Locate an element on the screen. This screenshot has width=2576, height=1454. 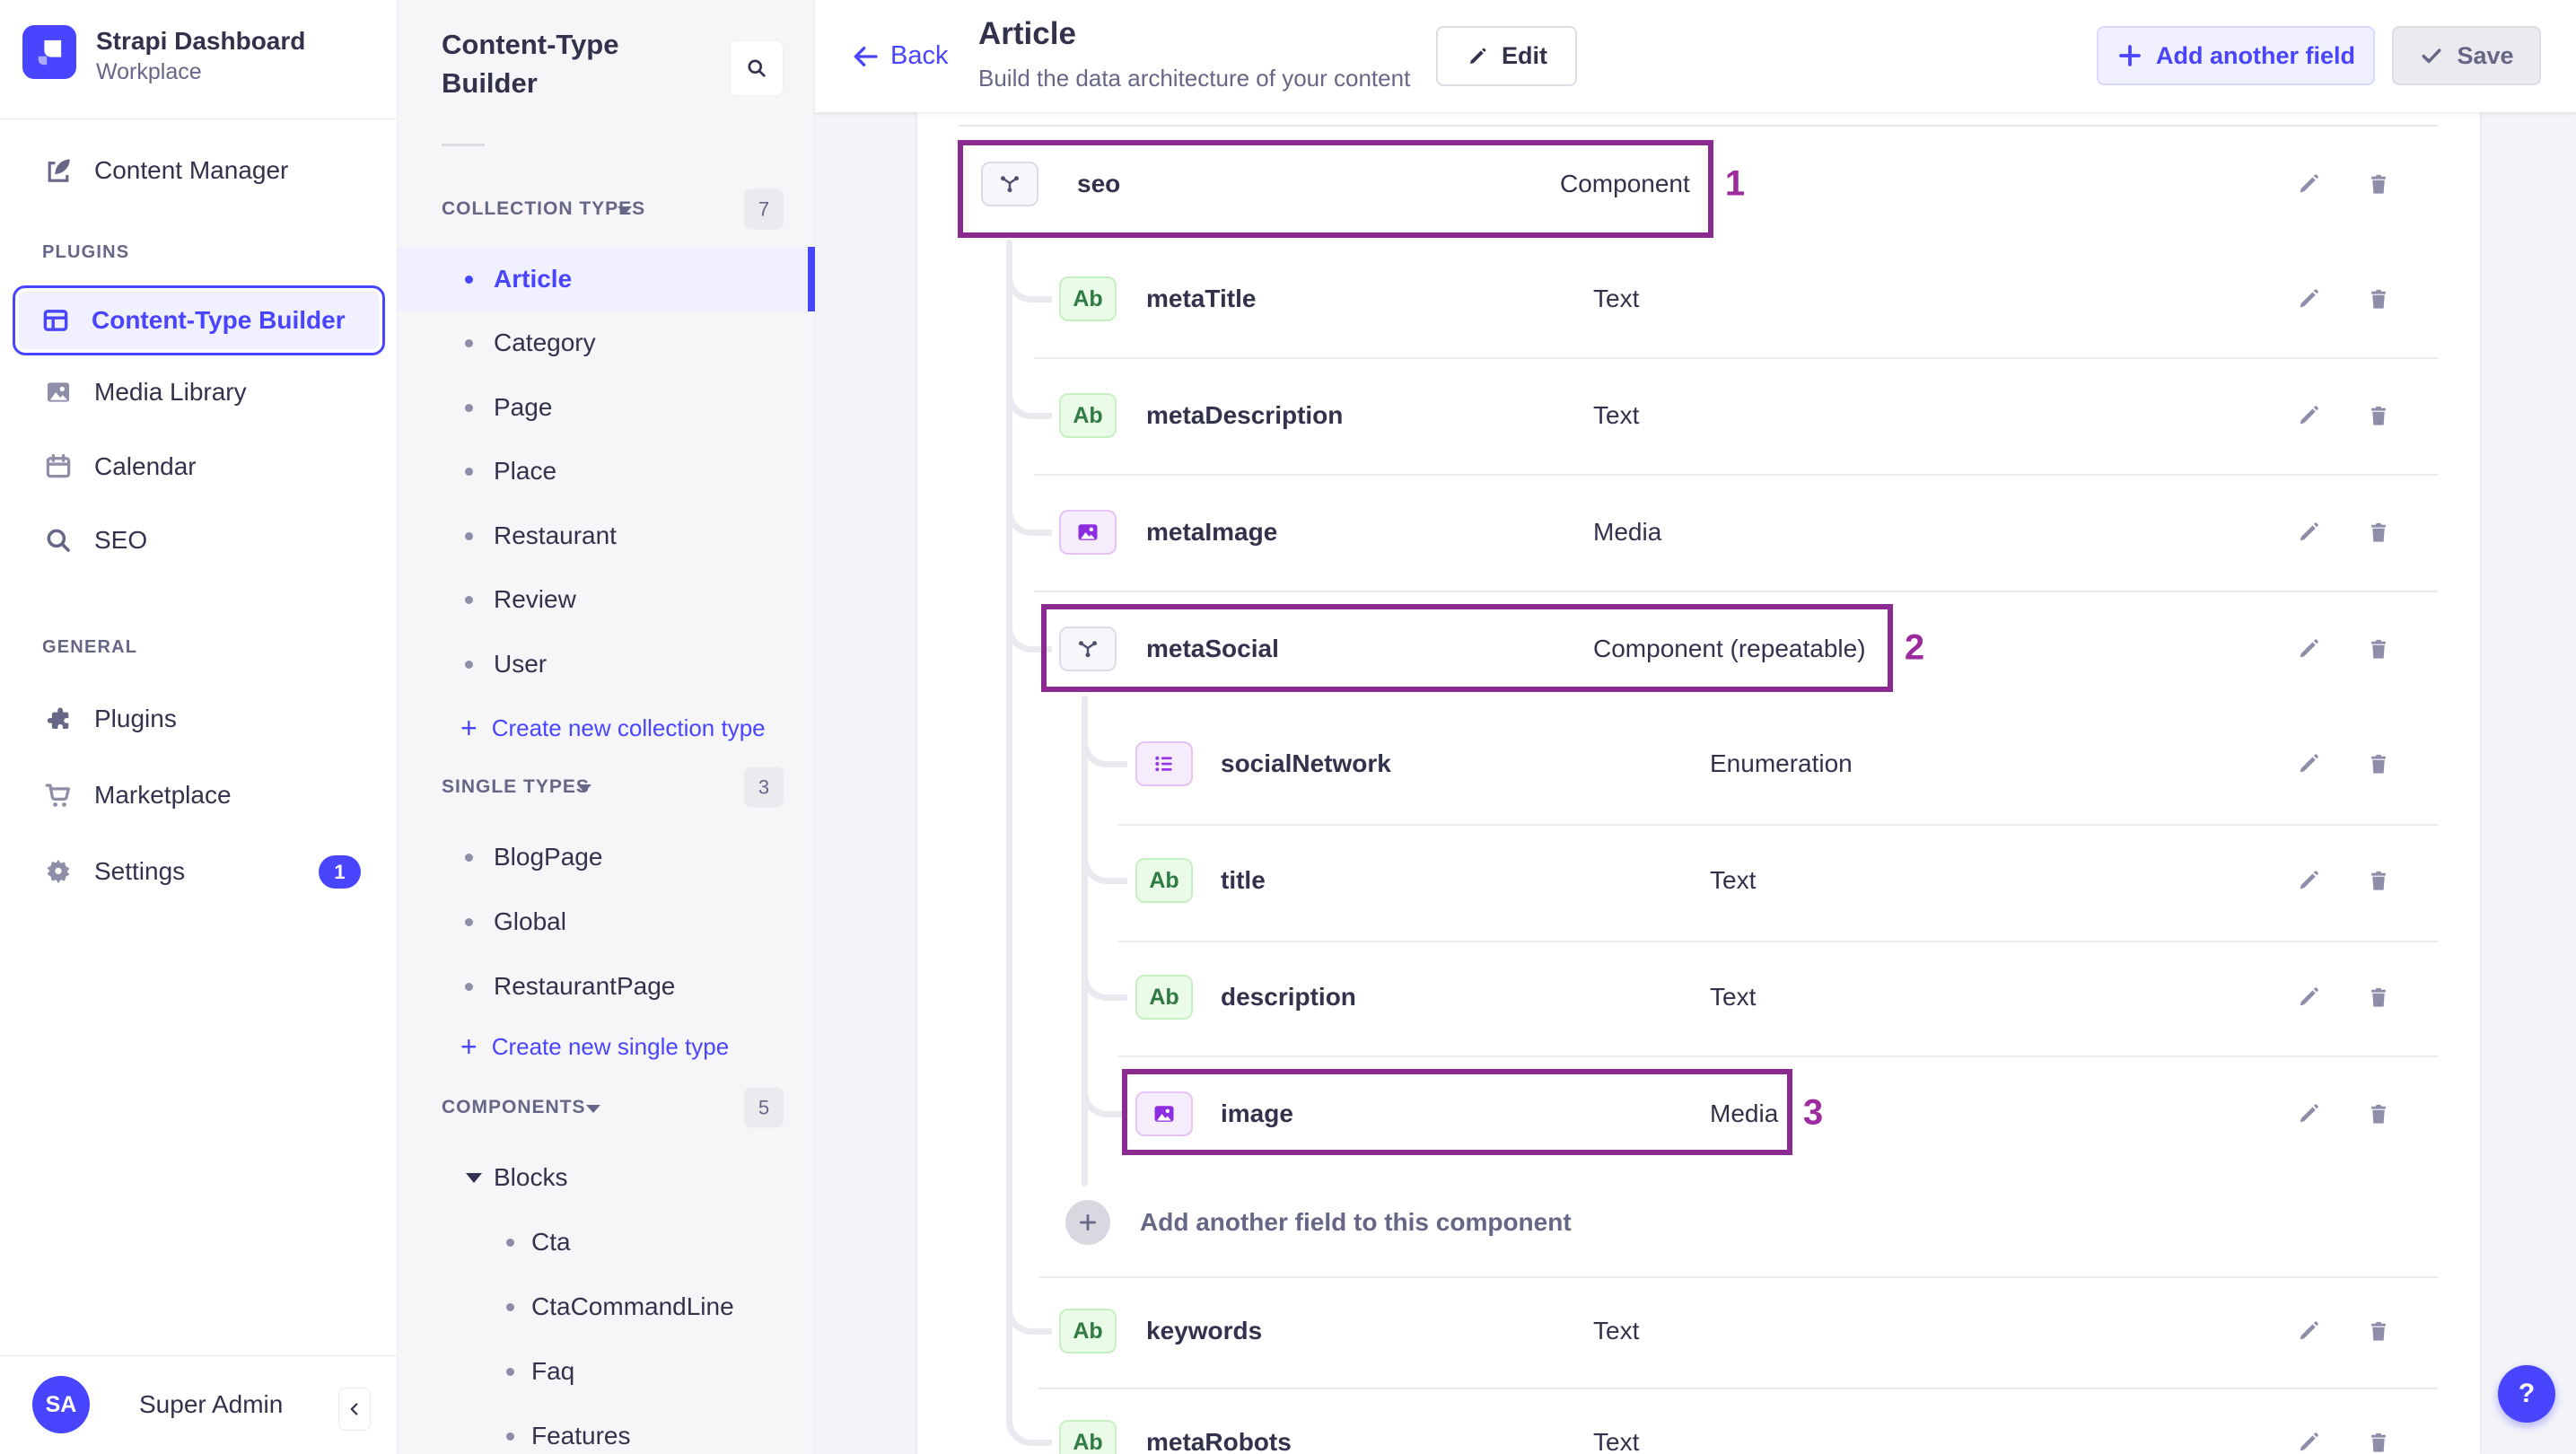
nav-item-label: Media Library is located at coordinates (170, 392).